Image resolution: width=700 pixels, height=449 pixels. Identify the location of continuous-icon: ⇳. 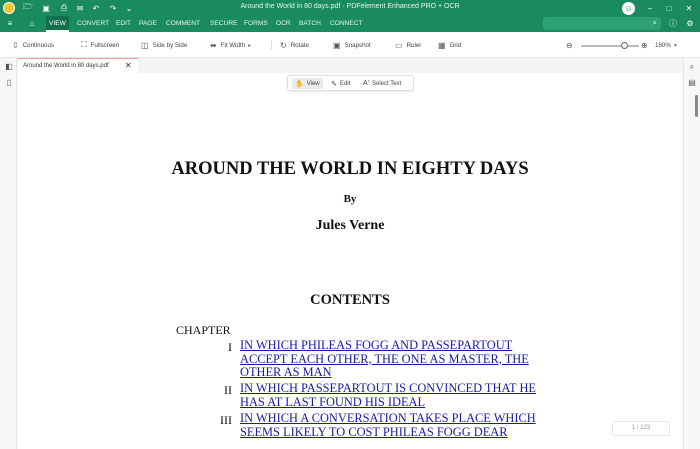
(15, 45).